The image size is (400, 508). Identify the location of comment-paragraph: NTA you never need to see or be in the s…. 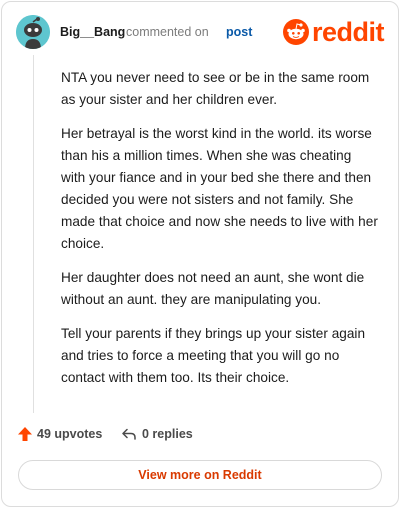
(215, 88).